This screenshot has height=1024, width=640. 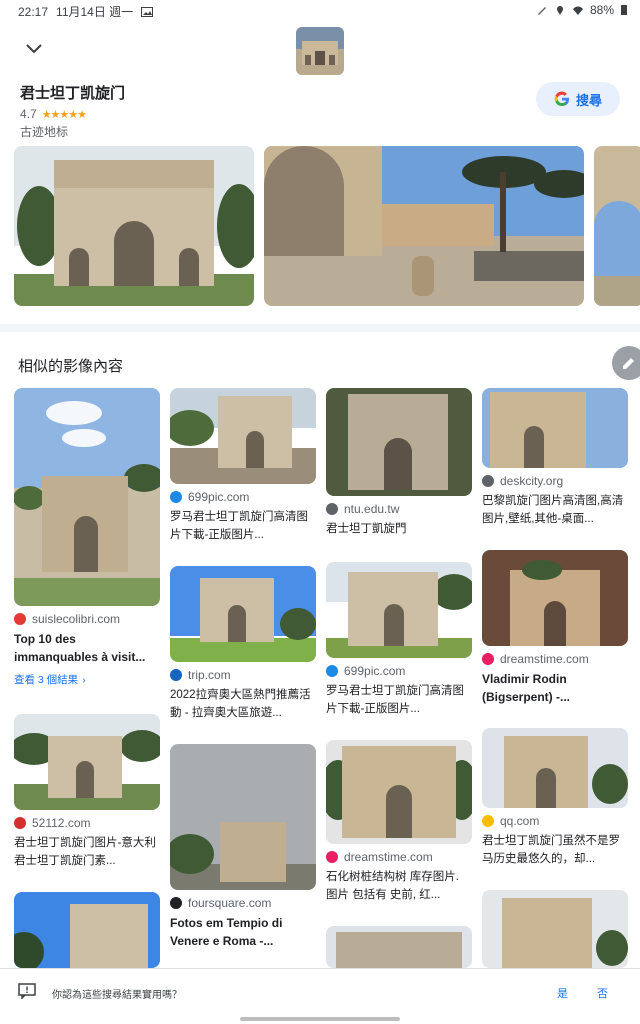 I want to click on section-divider, so click(x=320, y=328).